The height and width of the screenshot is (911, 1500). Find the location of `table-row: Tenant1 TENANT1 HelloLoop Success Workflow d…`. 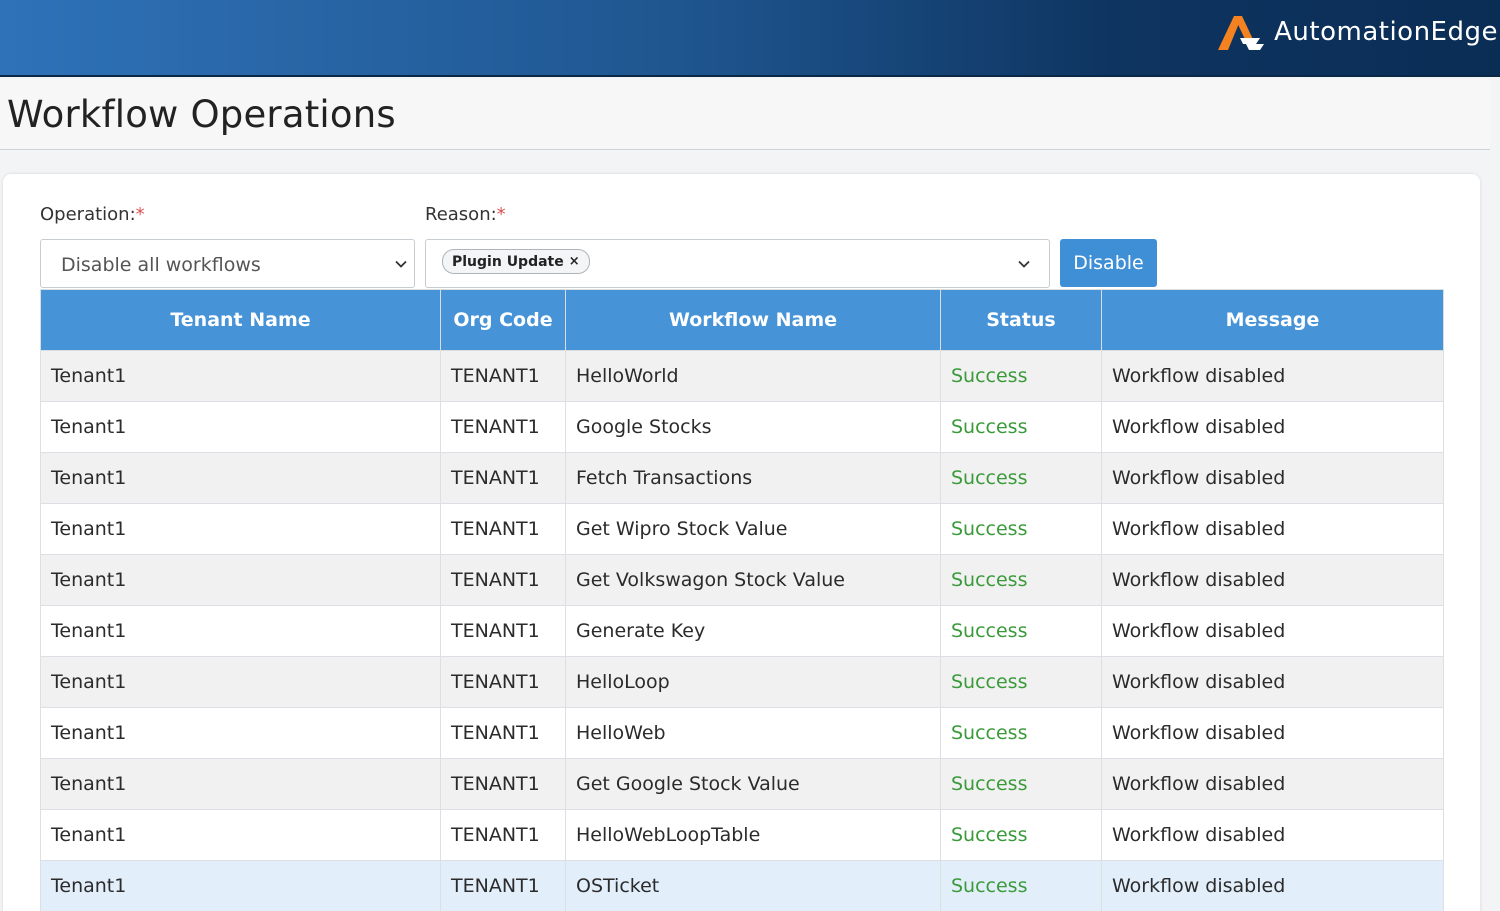

table-row: Tenant1 TENANT1 HelloLoop Success Workflow d… is located at coordinates (742, 682).